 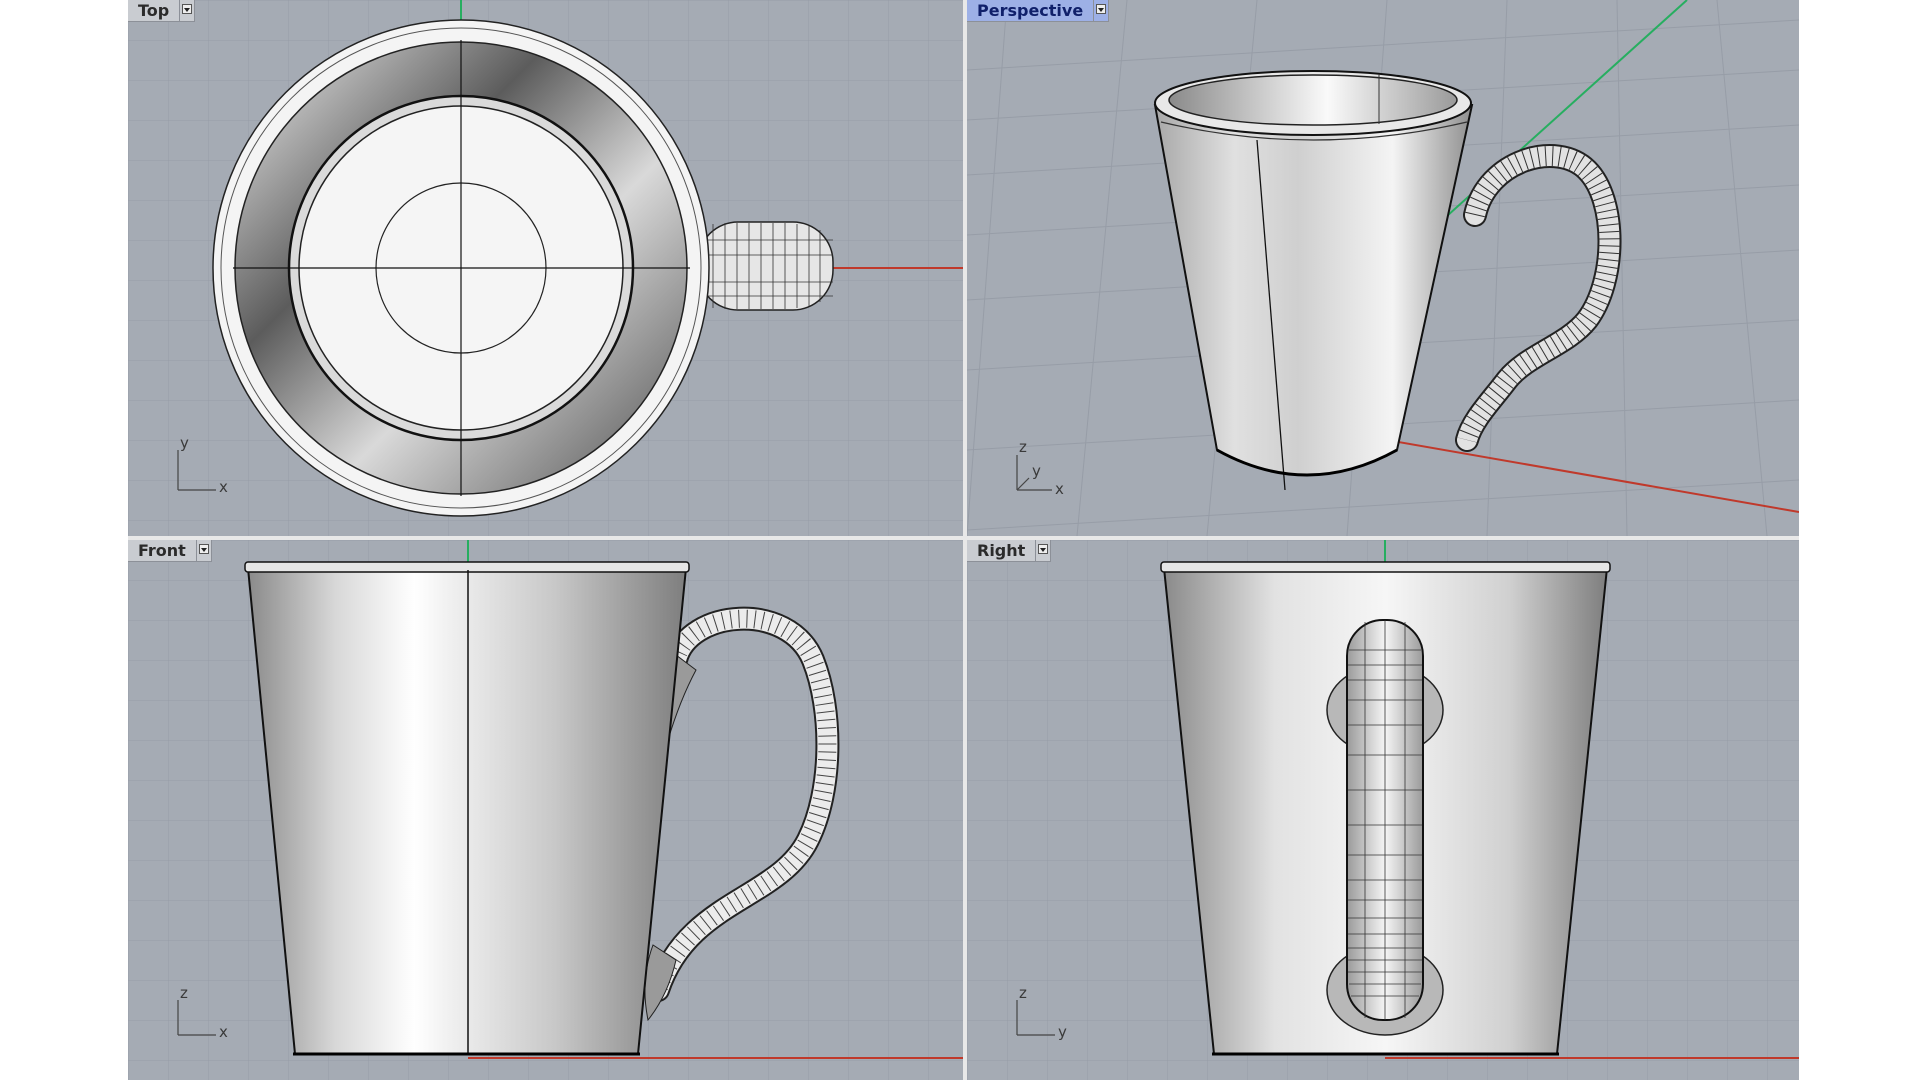 I want to click on mug-body-top, so click(x=461, y=268).